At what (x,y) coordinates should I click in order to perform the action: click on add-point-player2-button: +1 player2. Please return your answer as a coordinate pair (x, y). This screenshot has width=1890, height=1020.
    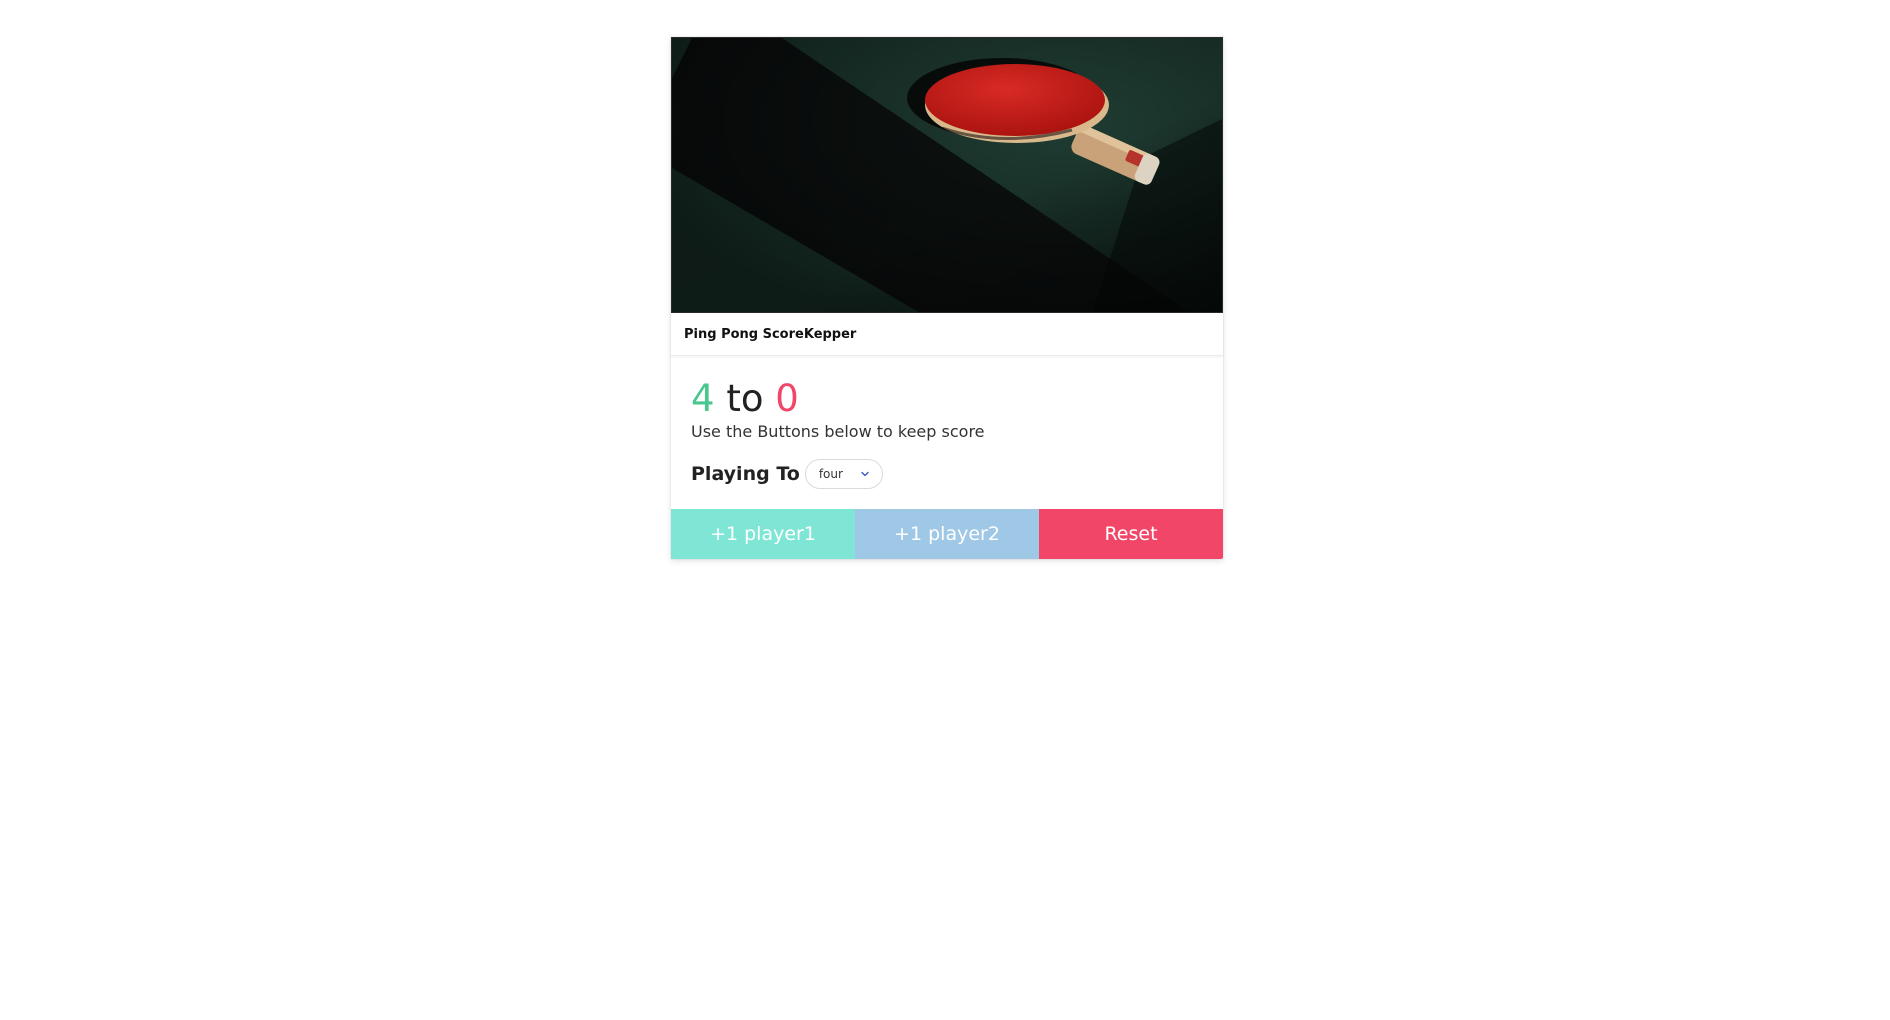
    Looking at the image, I should click on (947, 534).